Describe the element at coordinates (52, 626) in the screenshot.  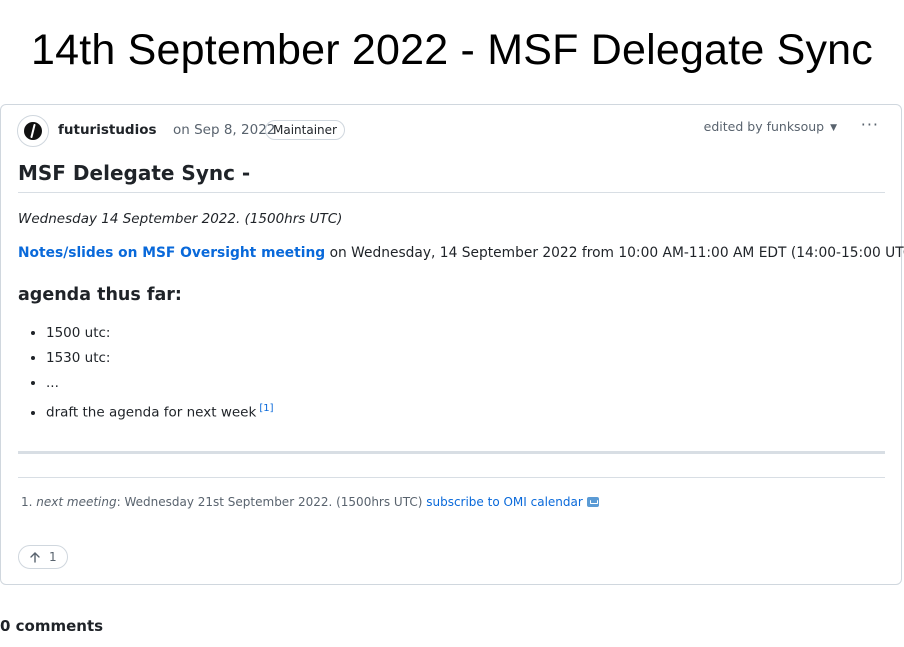
I see `comments-count: 0 comments` at that location.